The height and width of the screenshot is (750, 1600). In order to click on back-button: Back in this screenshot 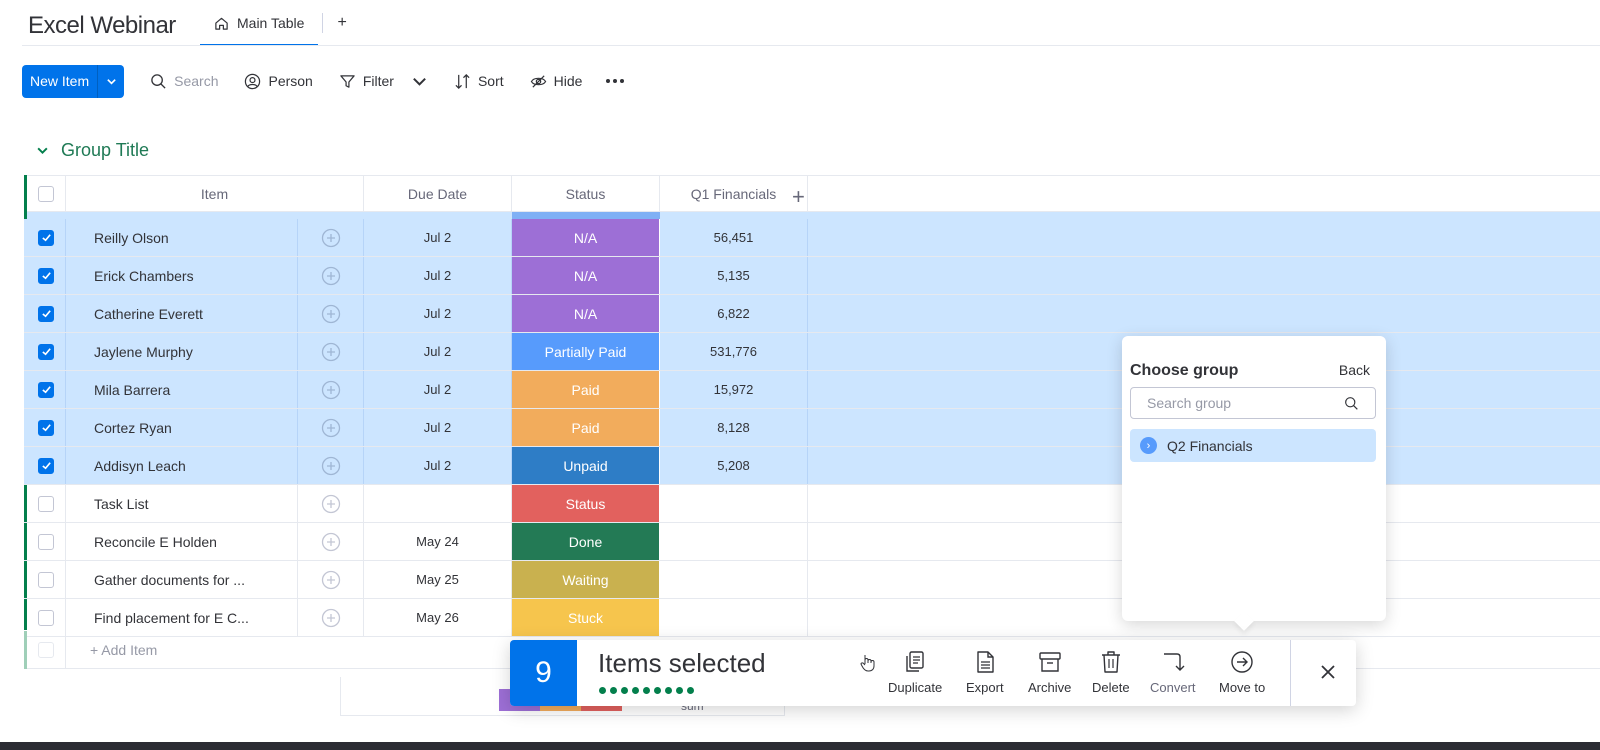, I will do `click(1354, 370)`.